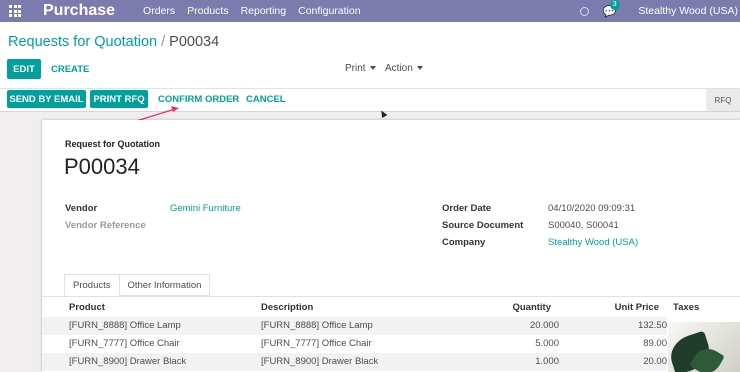 This screenshot has height=372, width=740. What do you see at coordinates (112, 144) in the screenshot?
I see `form-subtitle: Request for Quotation` at bounding box center [112, 144].